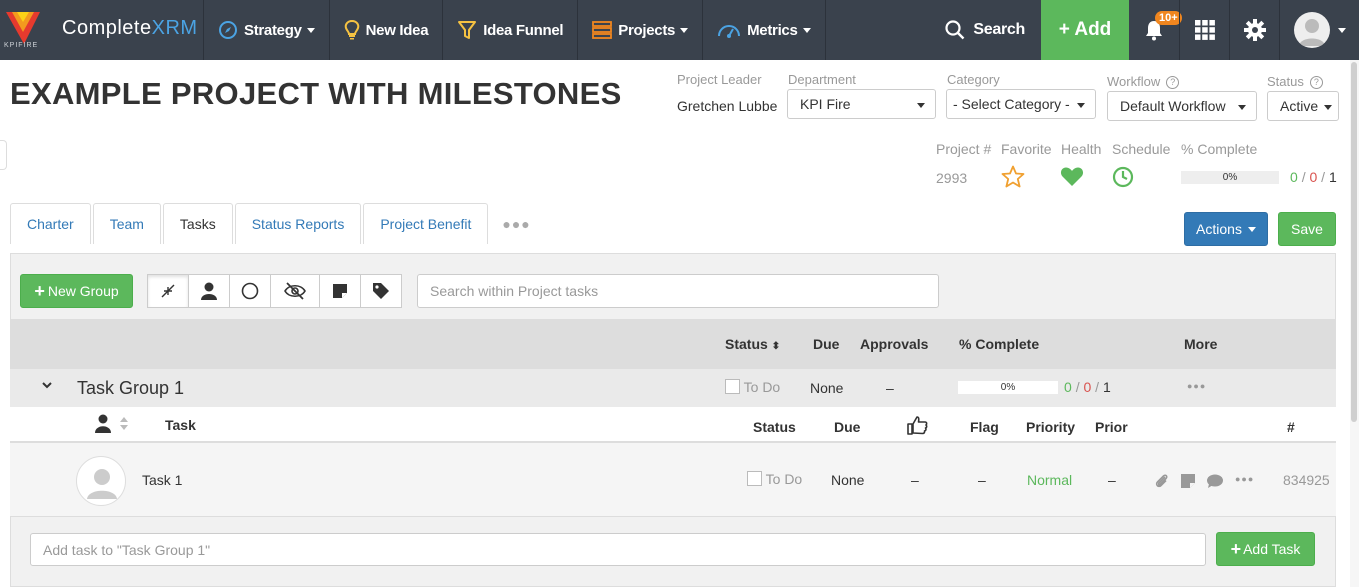  I want to click on hide-completed-button, so click(295, 291).